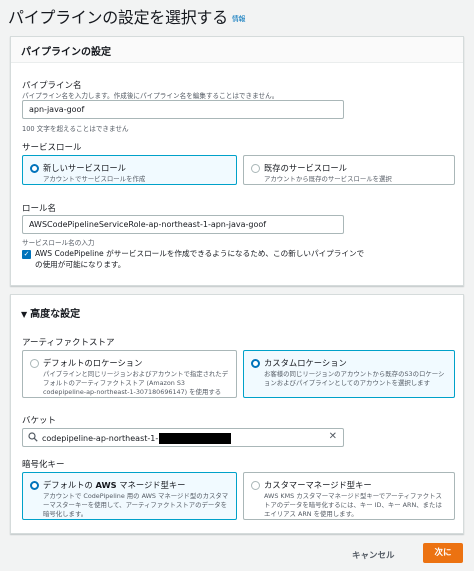 Image resolution: width=474 pixels, height=571 pixels. I want to click on bucket-search-input: codepipeline-ap-northeast-1- ✕, so click(183, 437).